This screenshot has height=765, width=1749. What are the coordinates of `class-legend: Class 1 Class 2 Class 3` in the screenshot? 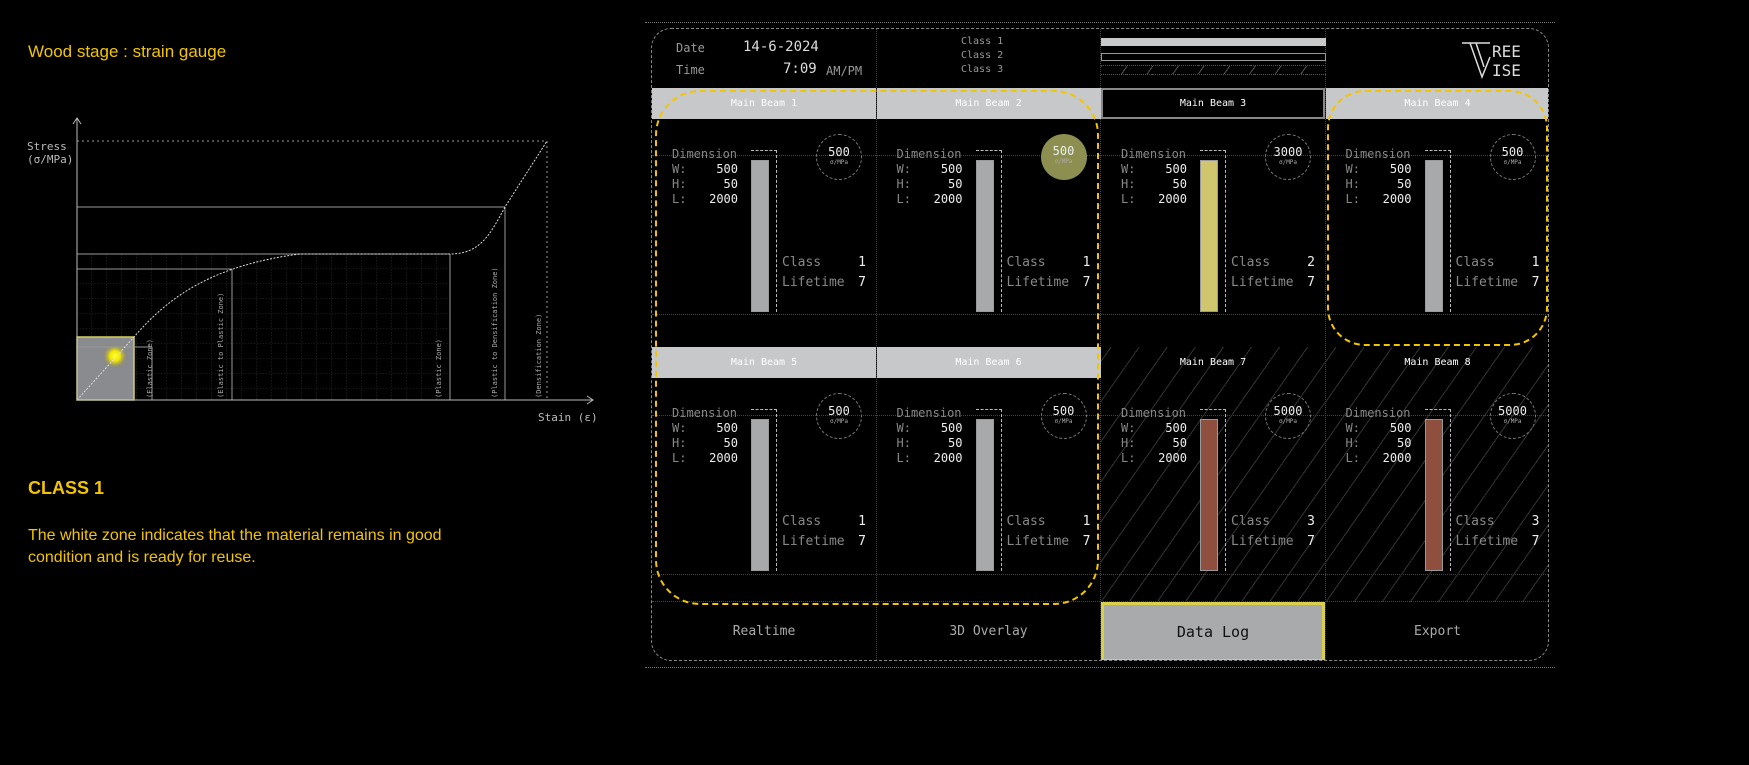 It's located at (982, 56).